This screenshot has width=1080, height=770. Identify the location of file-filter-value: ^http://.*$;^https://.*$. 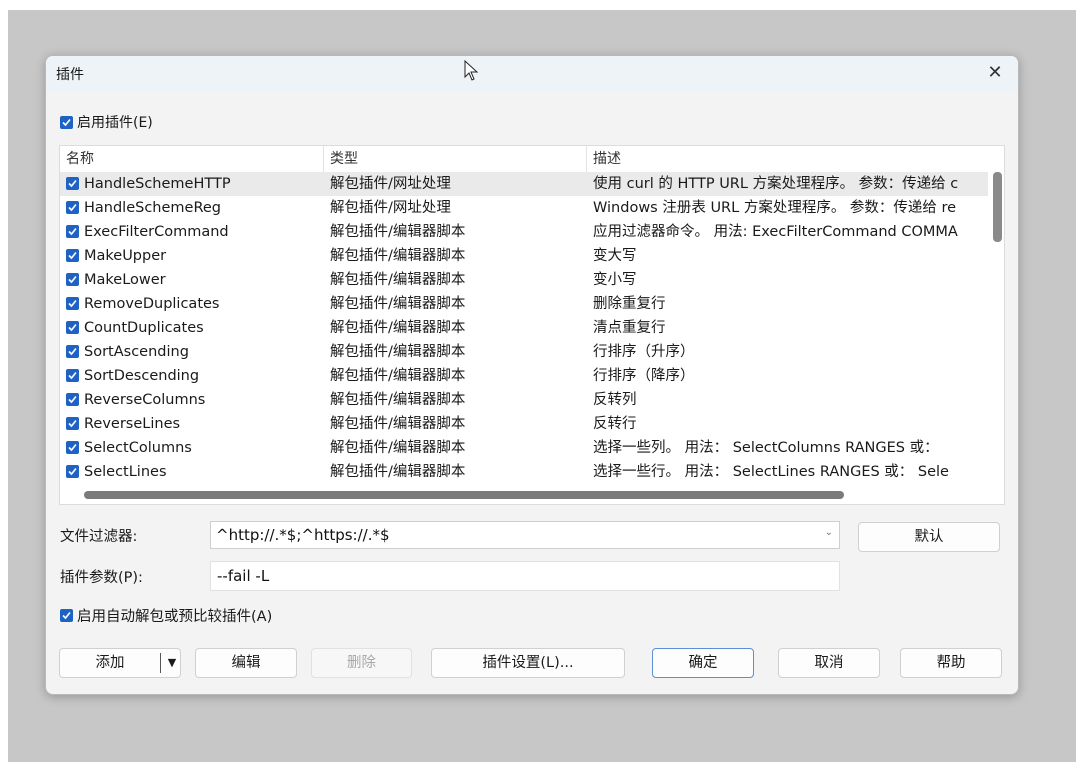
(303, 535).